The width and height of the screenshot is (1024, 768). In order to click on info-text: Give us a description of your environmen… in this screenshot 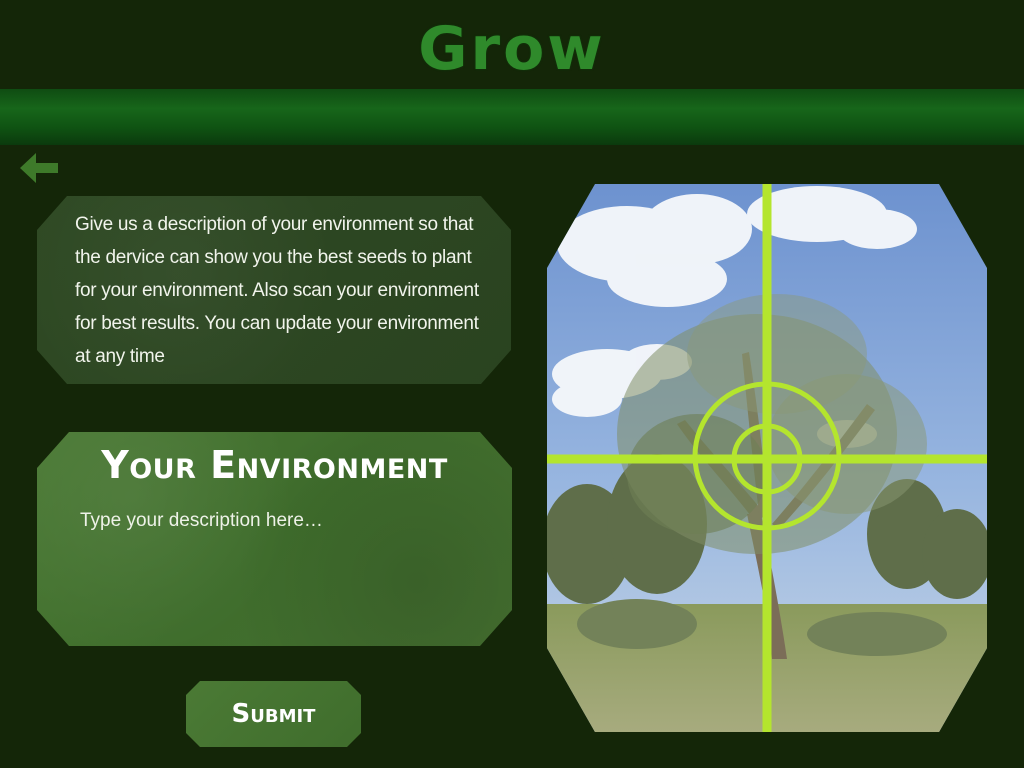, I will do `click(277, 290)`.